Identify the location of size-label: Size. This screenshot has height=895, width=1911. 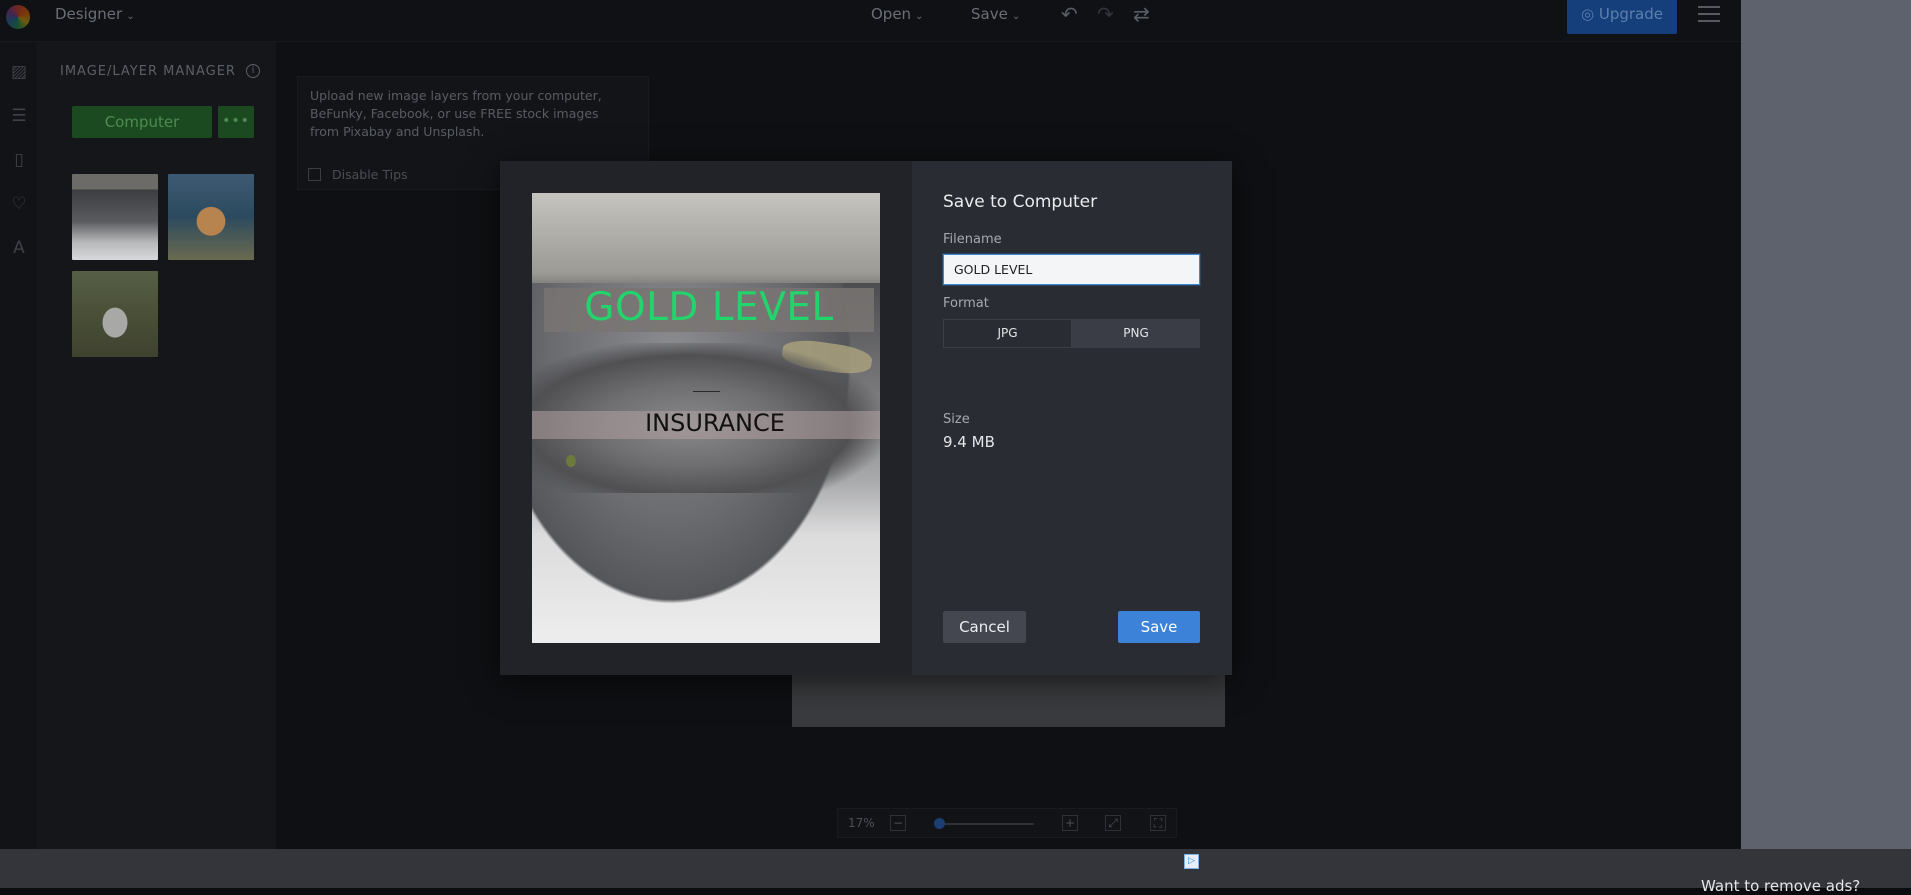
(956, 419).